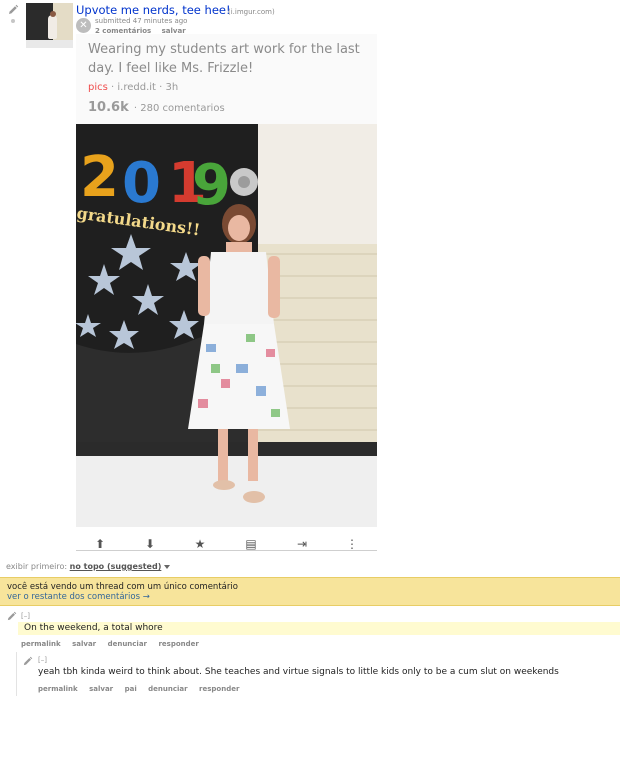 Image resolution: width=620 pixels, height=772 pixels. I want to click on upvote-icon: ⬆, so click(100, 544).